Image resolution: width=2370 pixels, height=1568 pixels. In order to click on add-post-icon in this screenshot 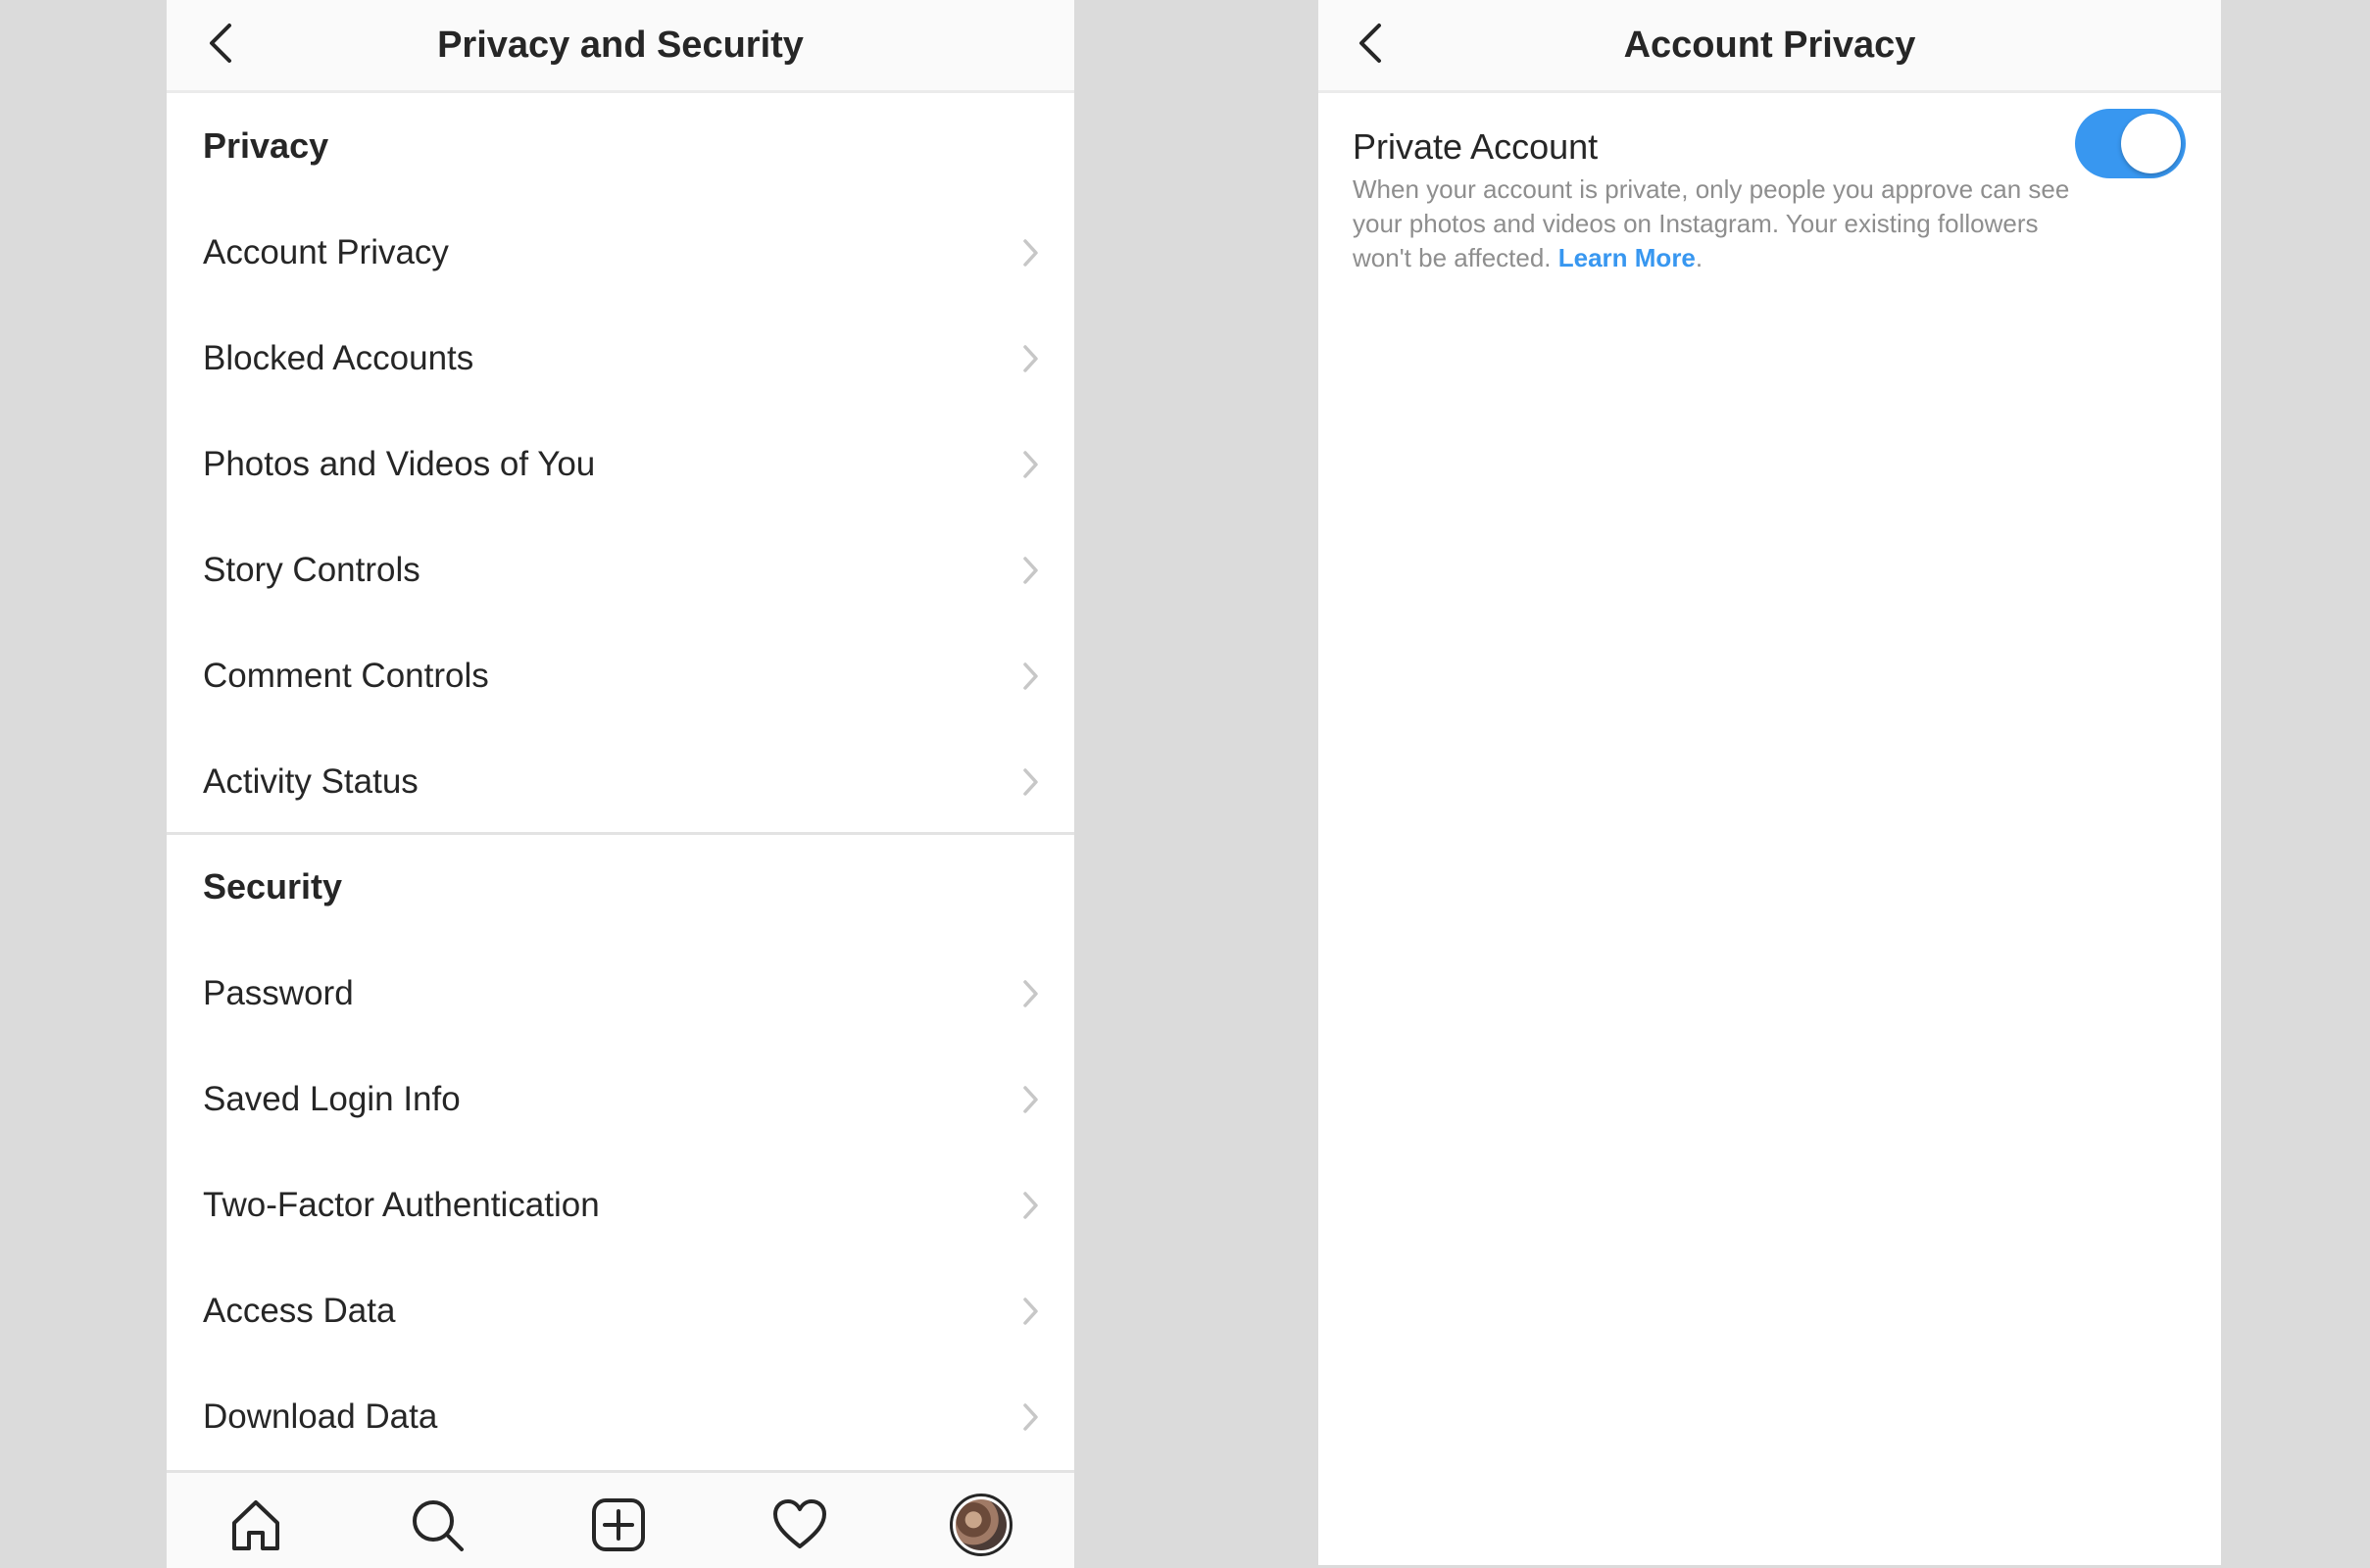, I will do `click(619, 1524)`.